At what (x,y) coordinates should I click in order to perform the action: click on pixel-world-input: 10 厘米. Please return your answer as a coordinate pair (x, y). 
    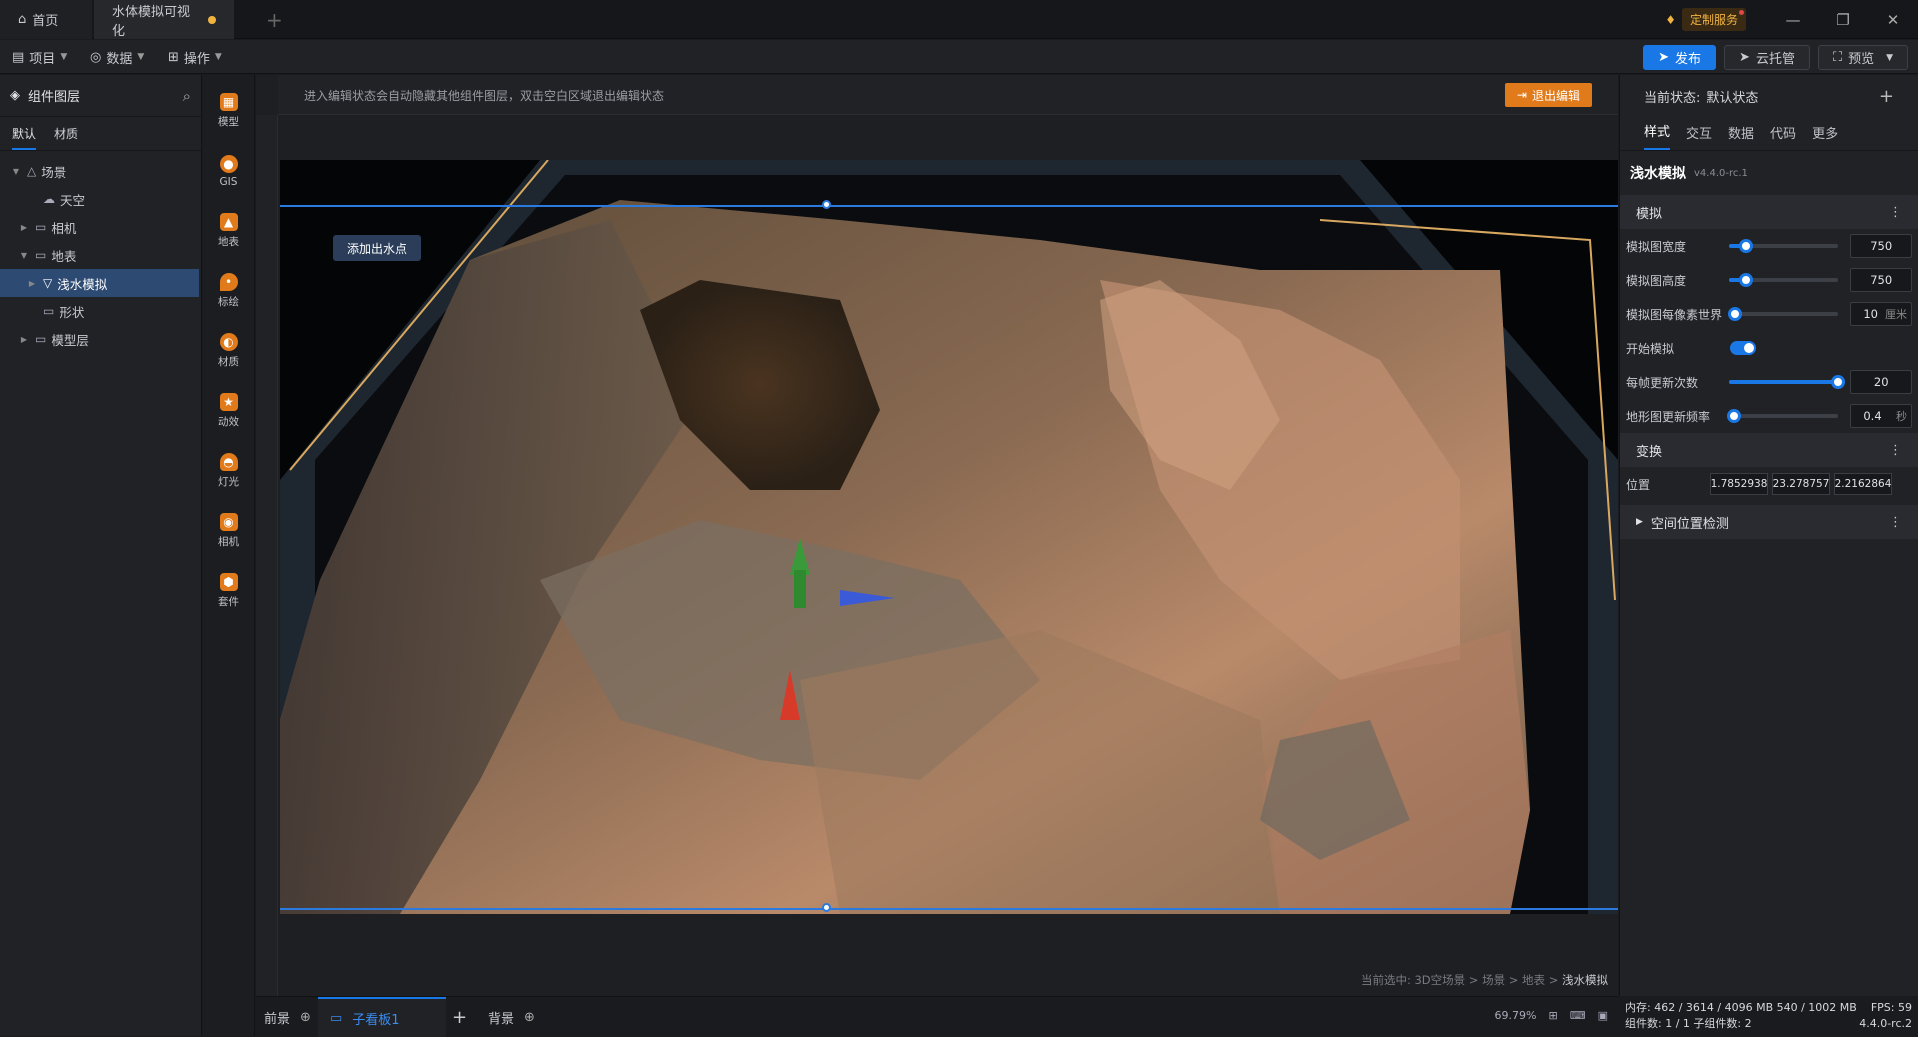
    Looking at the image, I should click on (1881, 314).